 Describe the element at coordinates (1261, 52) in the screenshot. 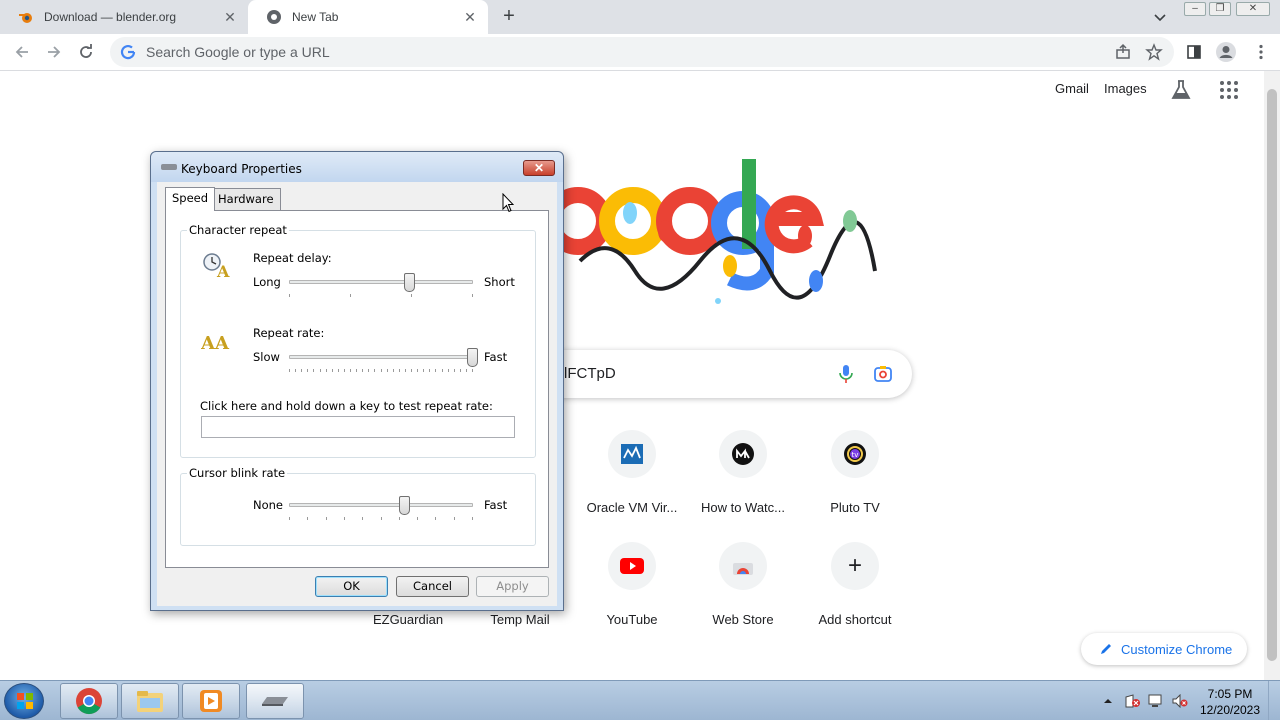

I see `kebab-menu-icon` at that location.